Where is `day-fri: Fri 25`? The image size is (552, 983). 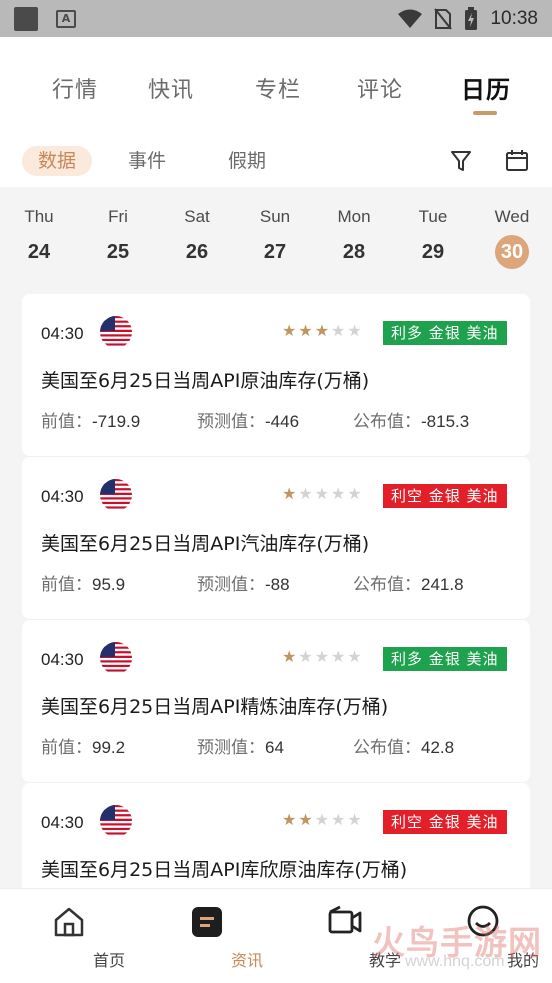 day-fri: Fri 25 is located at coordinates (118, 228).